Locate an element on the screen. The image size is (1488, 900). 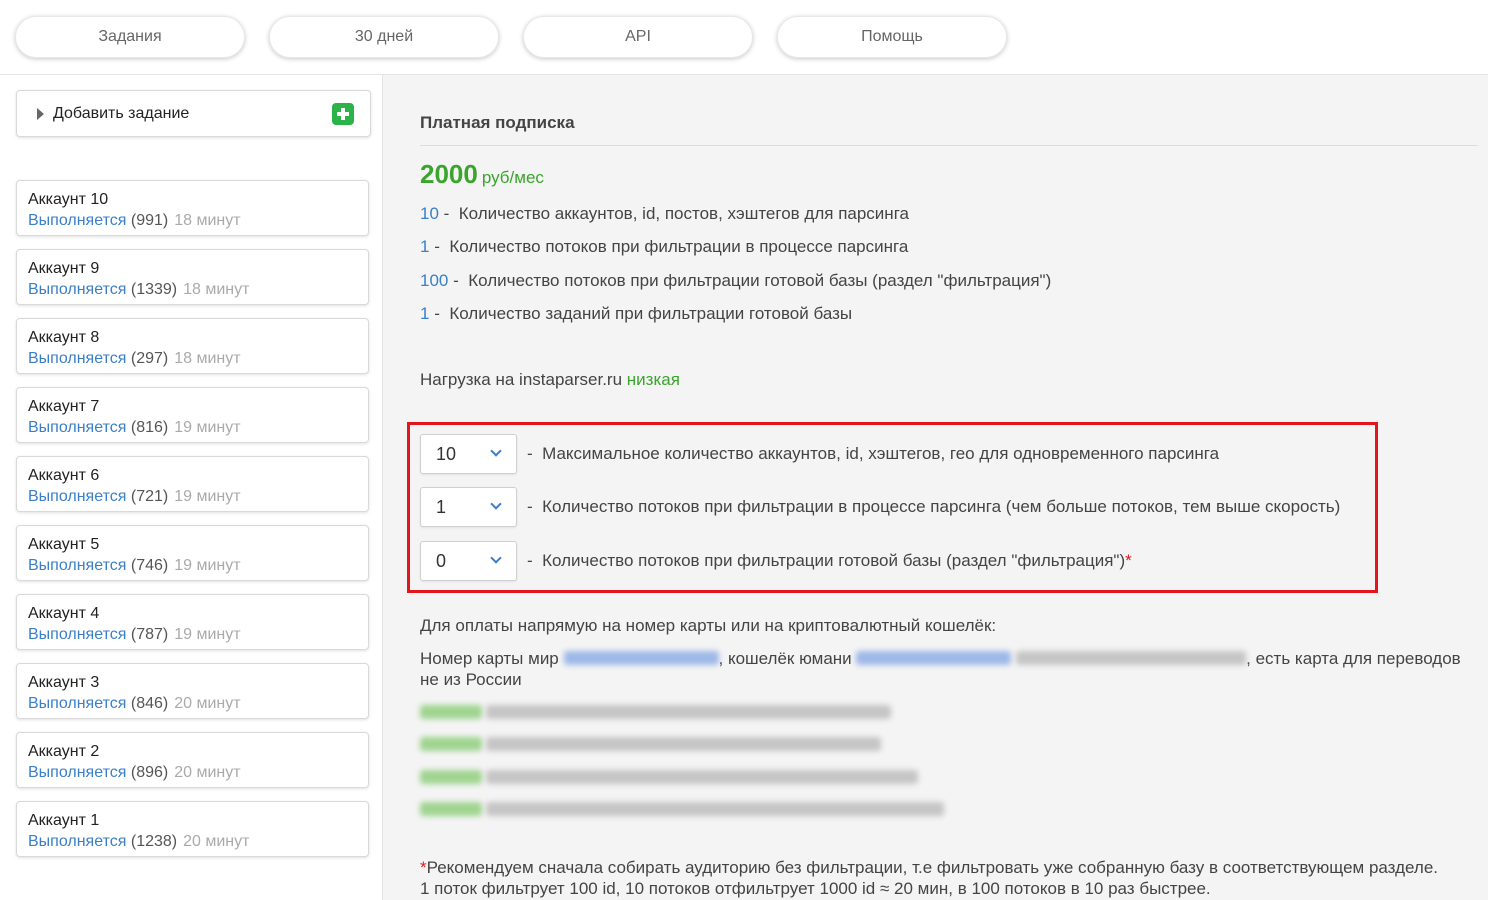
account-count: (816) is located at coordinates (149, 427).